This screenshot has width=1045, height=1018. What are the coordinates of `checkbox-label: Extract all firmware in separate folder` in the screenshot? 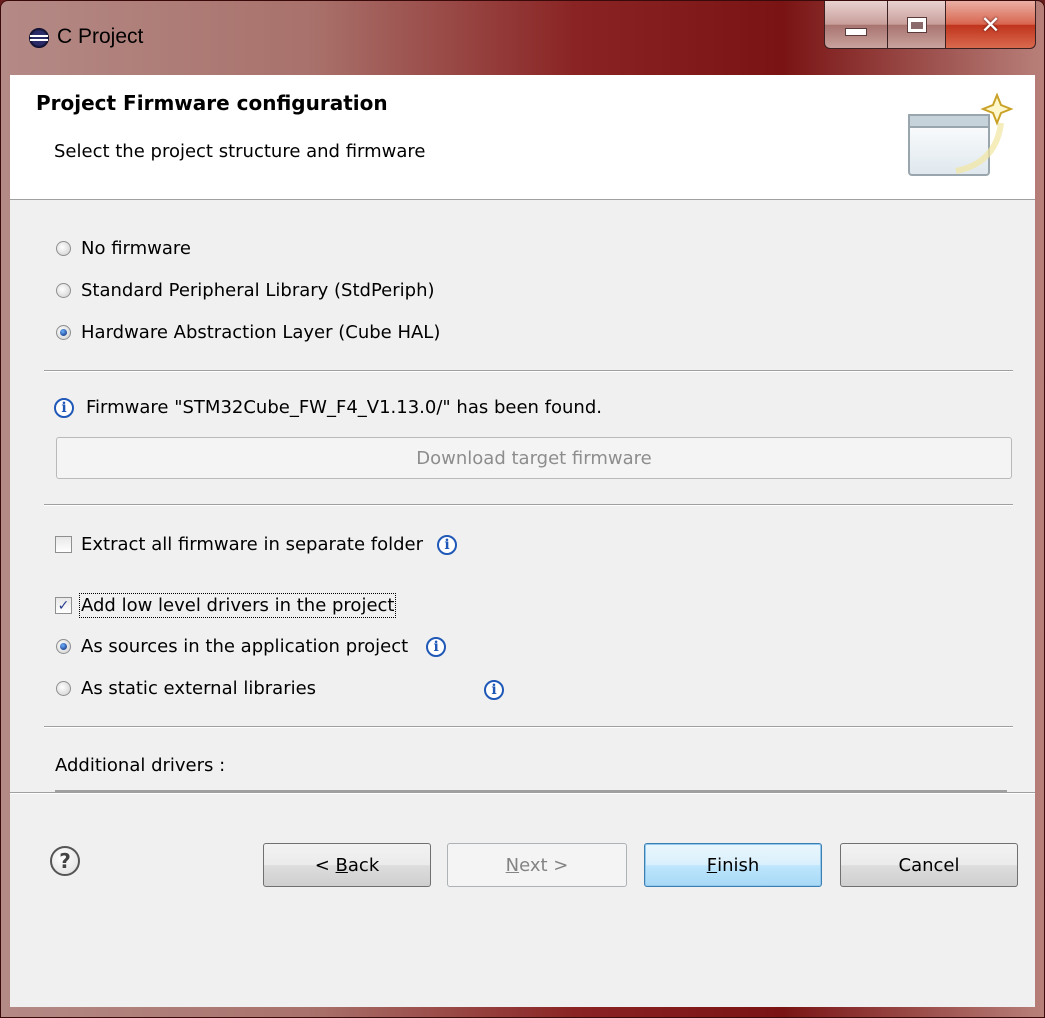 It's located at (252, 544).